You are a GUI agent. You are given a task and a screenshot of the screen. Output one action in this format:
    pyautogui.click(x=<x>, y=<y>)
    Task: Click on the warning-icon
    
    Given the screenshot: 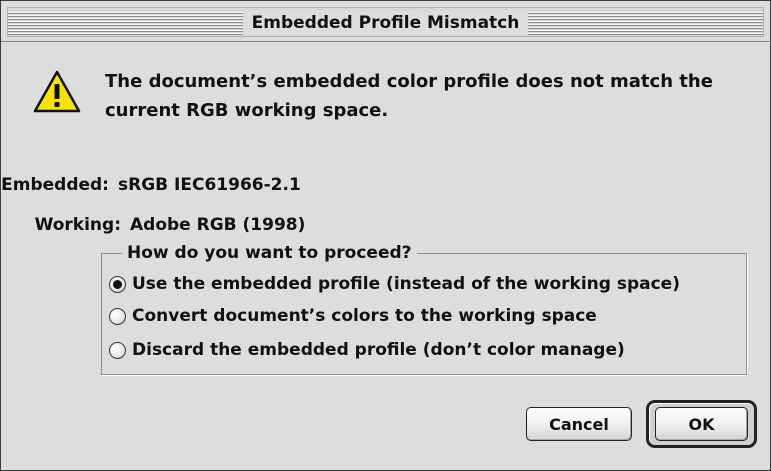 What is the action you would take?
    pyautogui.click(x=57, y=91)
    